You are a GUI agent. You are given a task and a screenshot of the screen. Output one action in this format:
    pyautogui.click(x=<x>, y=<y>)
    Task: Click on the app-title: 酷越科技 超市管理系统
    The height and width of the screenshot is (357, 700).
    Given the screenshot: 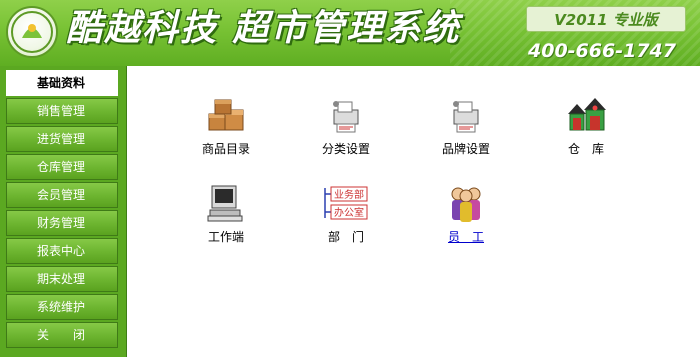 What is the action you would take?
    pyautogui.click(x=263, y=28)
    